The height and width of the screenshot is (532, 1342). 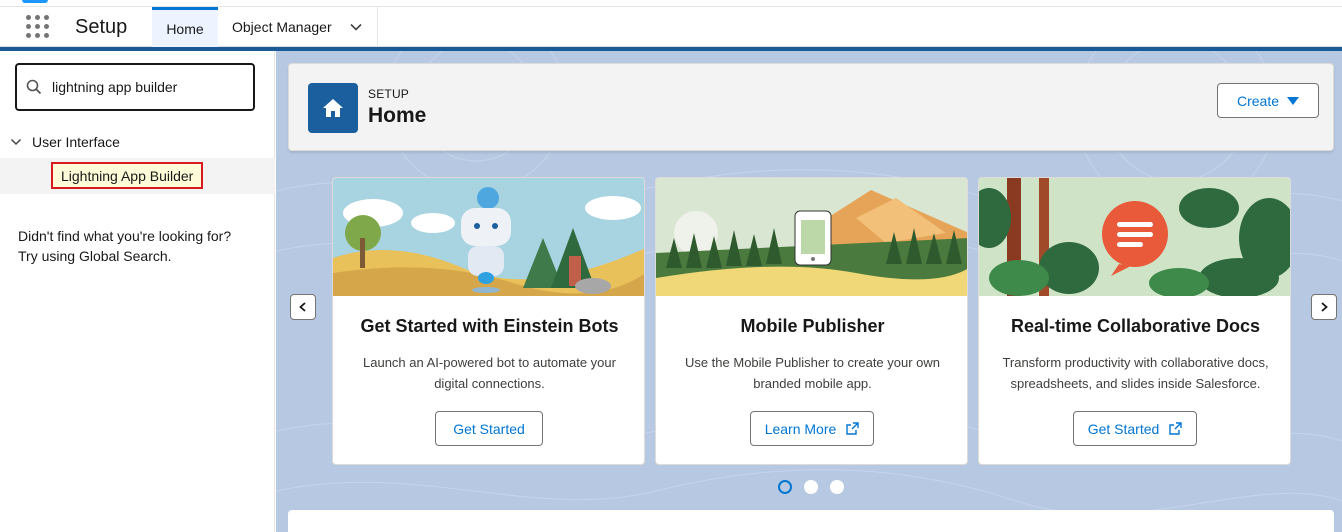 I want to click on setup-home-header: SETUP Home Create, so click(x=811, y=107).